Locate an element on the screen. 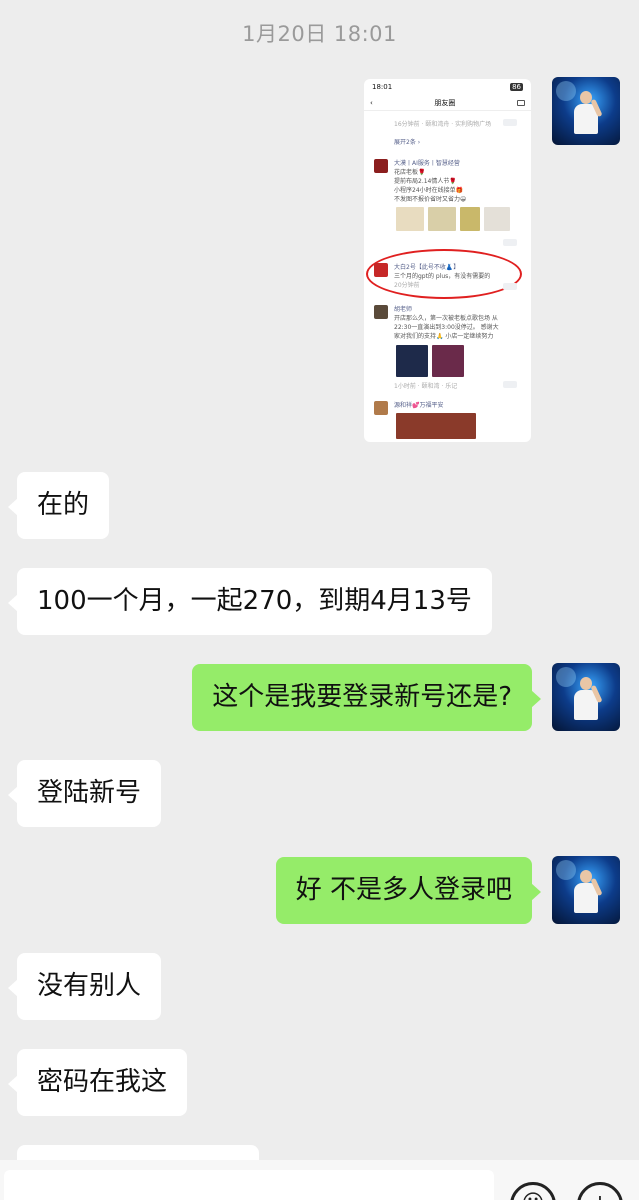 Image resolution: width=639 pixels, height=1200 pixels. post3-name: 胡老师 is located at coordinates (403, 309).